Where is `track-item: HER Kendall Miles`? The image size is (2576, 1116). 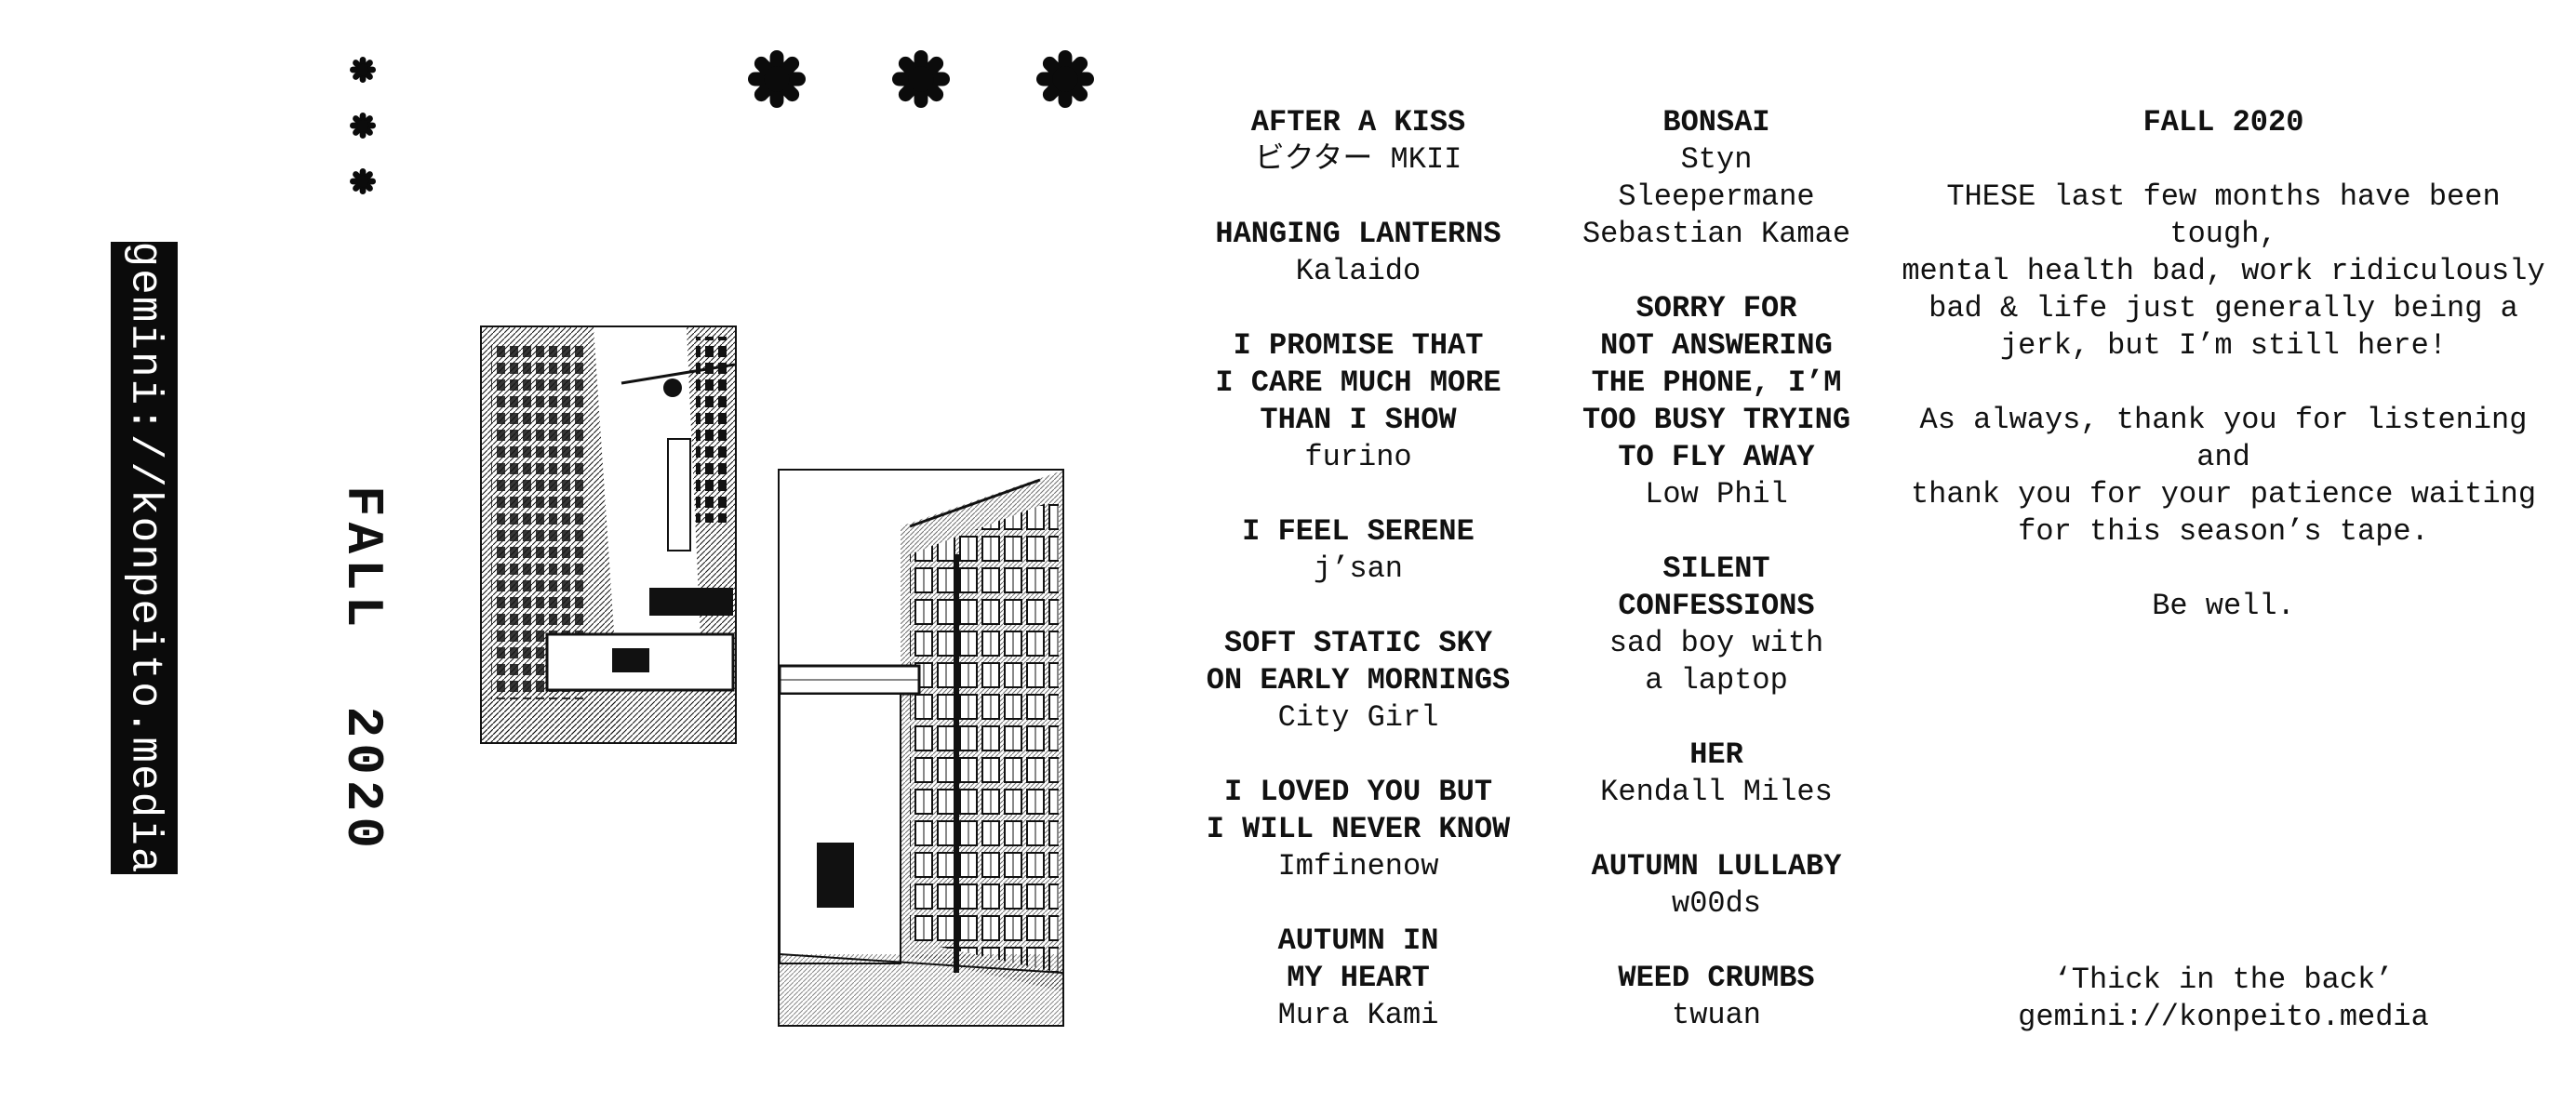
track-item: HER Kendall Miles is located at coordinates (1716, 774).